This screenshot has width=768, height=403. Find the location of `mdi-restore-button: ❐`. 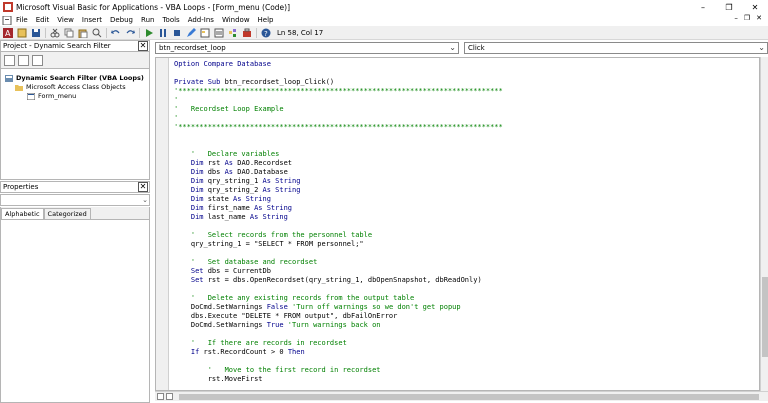

mdi-restore-button: ❐ is located at coordinates (747, 18).